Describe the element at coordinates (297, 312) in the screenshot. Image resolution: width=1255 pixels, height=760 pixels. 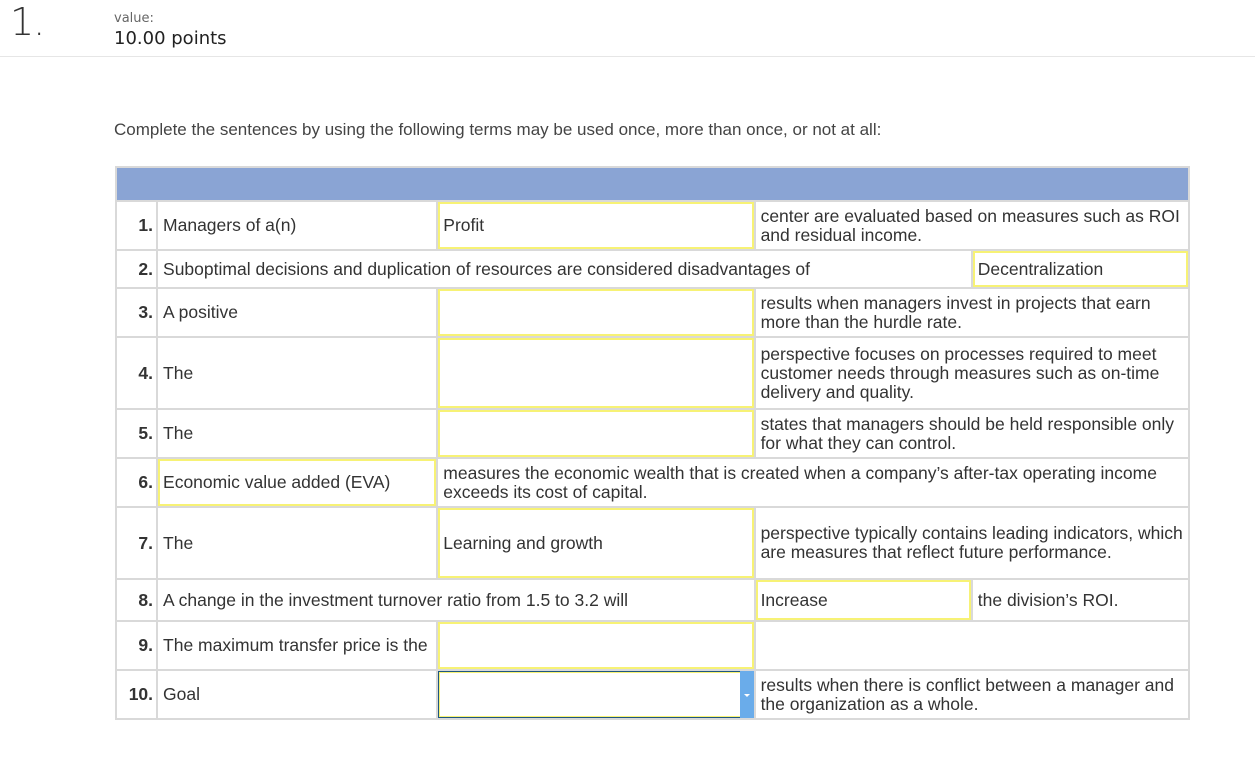
I see `sentence-prefix: A positive` at that location.